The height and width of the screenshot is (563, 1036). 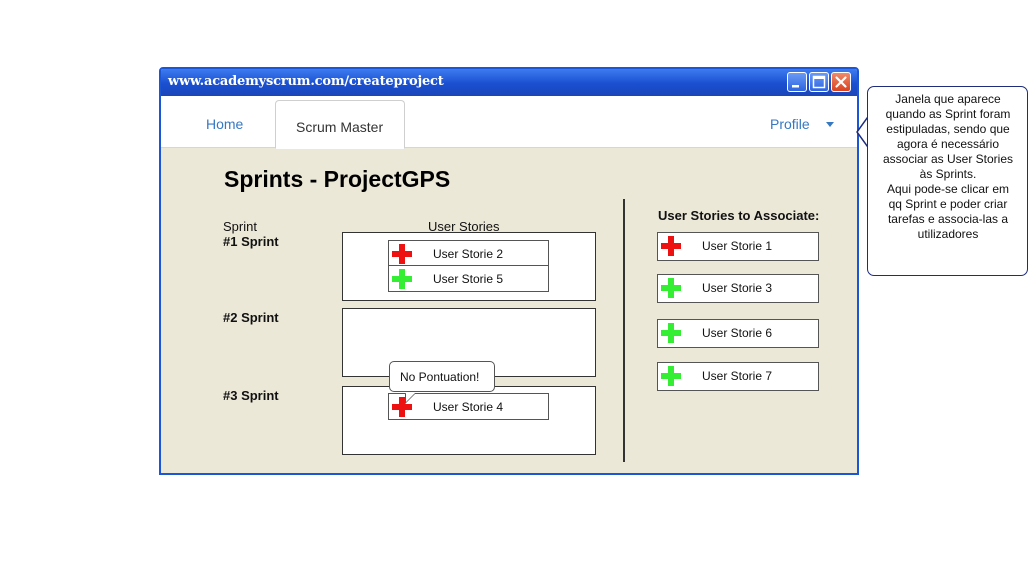 What do you see at coordinates (948, 234) in the screenshot?
I see `callout-line: utilizadores` at bounding box center [948, 234].